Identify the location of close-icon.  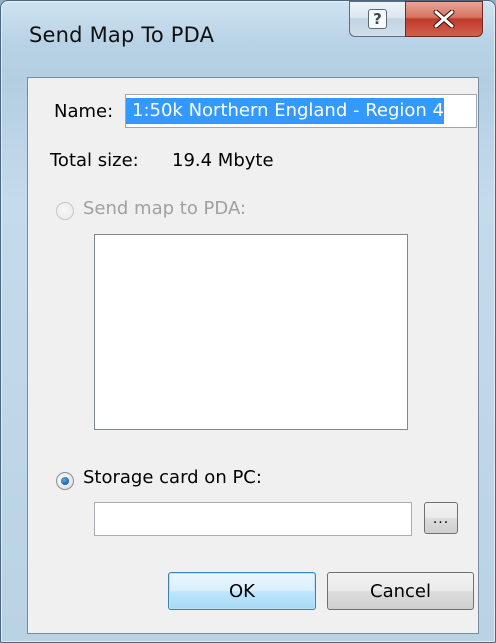
(444, 19).